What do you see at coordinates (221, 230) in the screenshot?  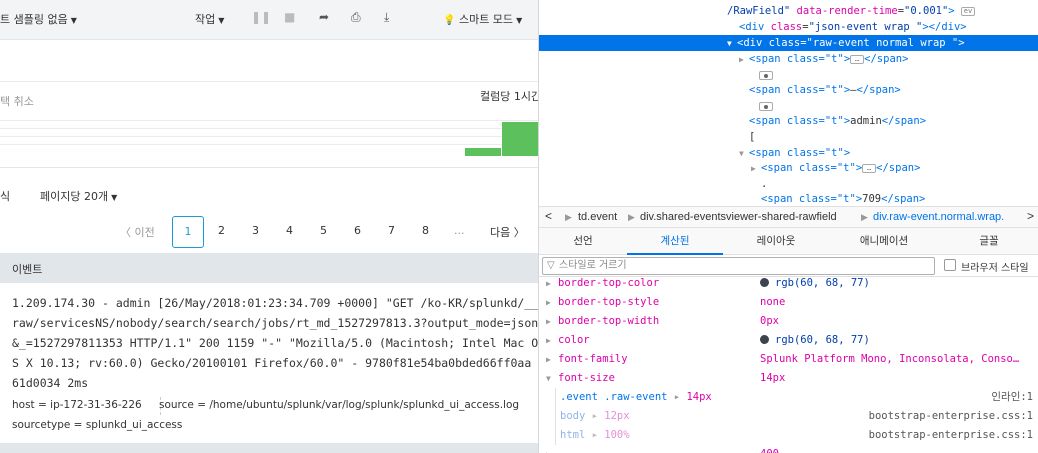 I see `page-button: 2` at bounding box center [221, 230].